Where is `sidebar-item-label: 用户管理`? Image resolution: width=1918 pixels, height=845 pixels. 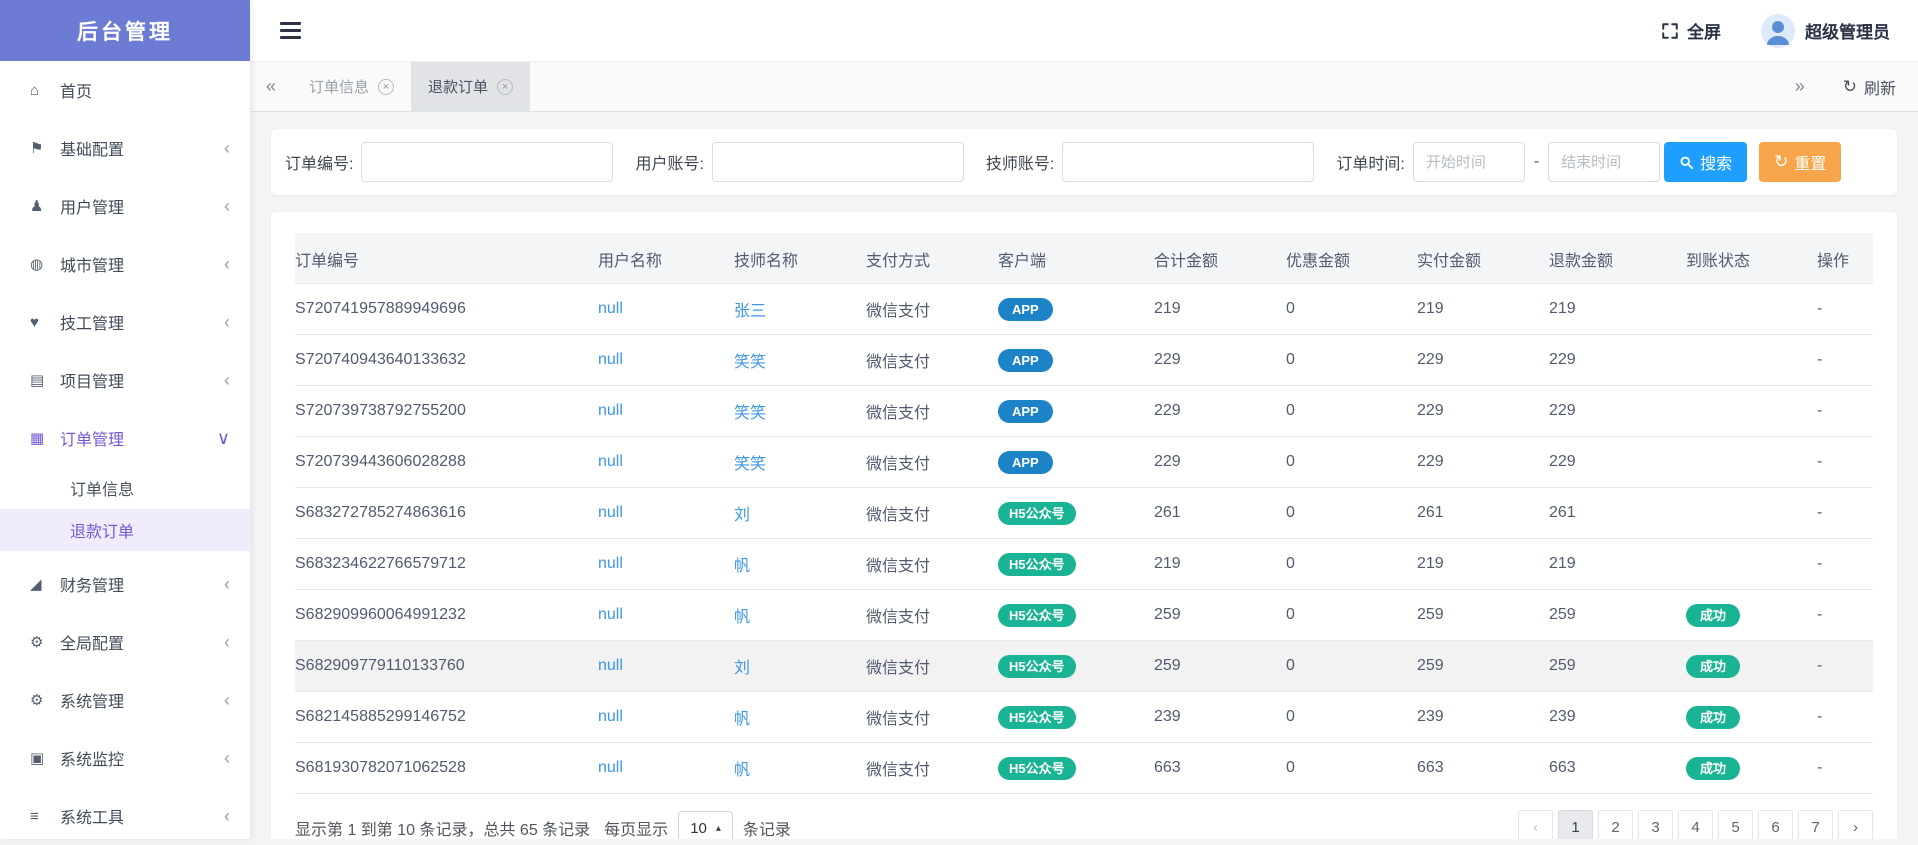
sidebar-item-label: 用户管理 is located at coordinates (92, 208).